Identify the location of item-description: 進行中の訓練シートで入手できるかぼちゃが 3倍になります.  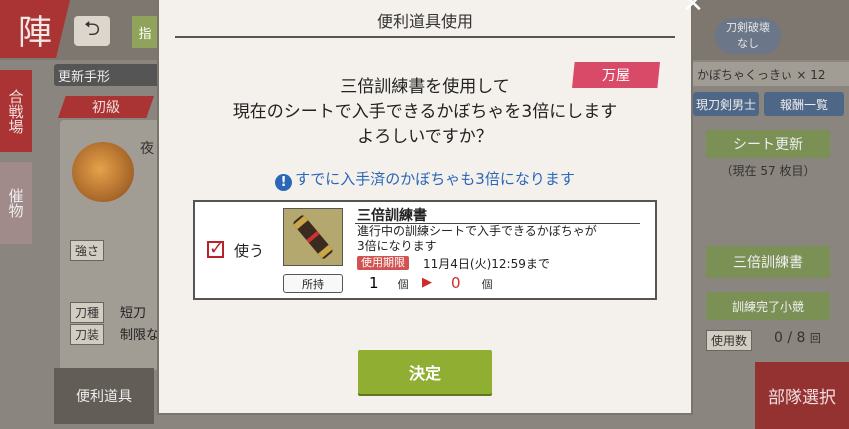
(502, 239).